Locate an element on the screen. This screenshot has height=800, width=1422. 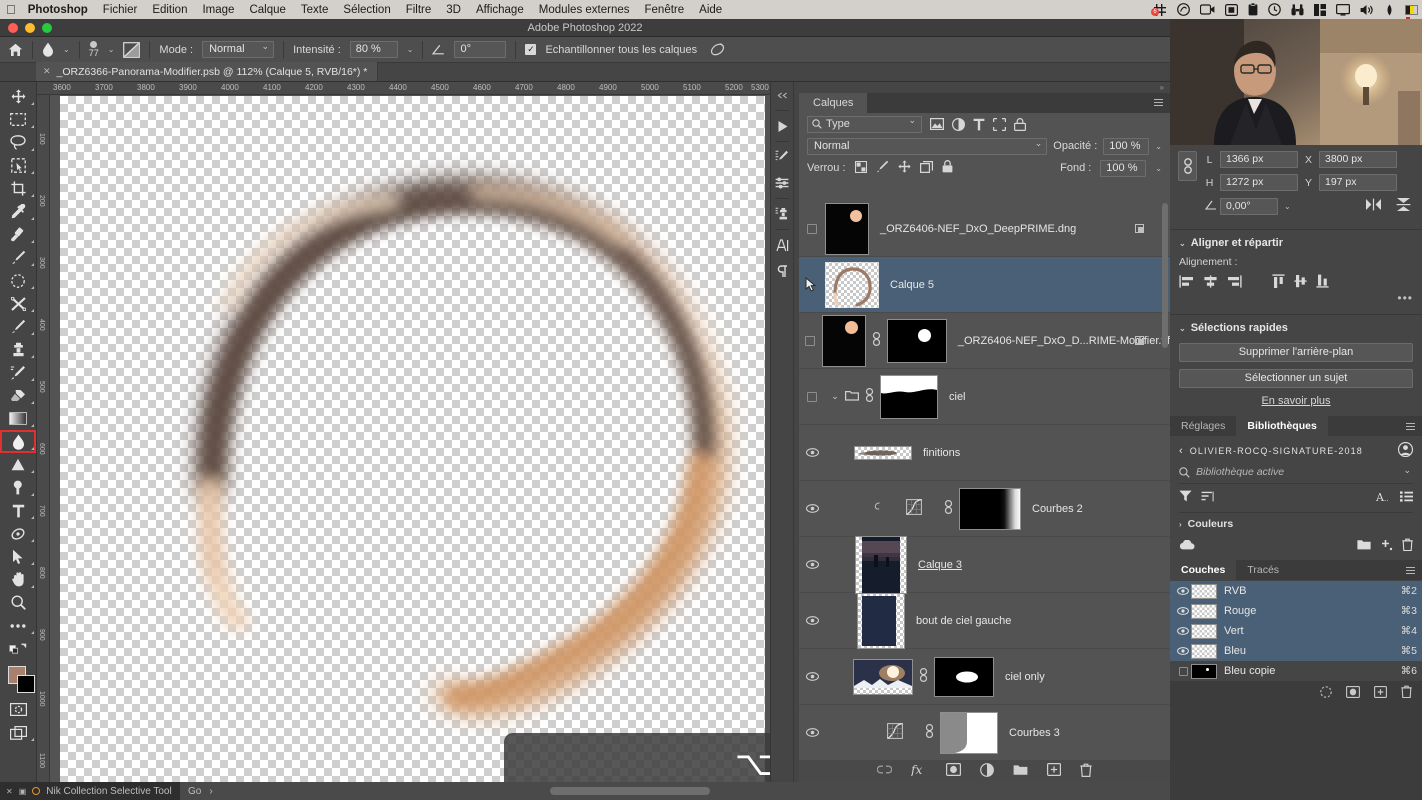
background-color-swatch is located at coordinates (26, 684).